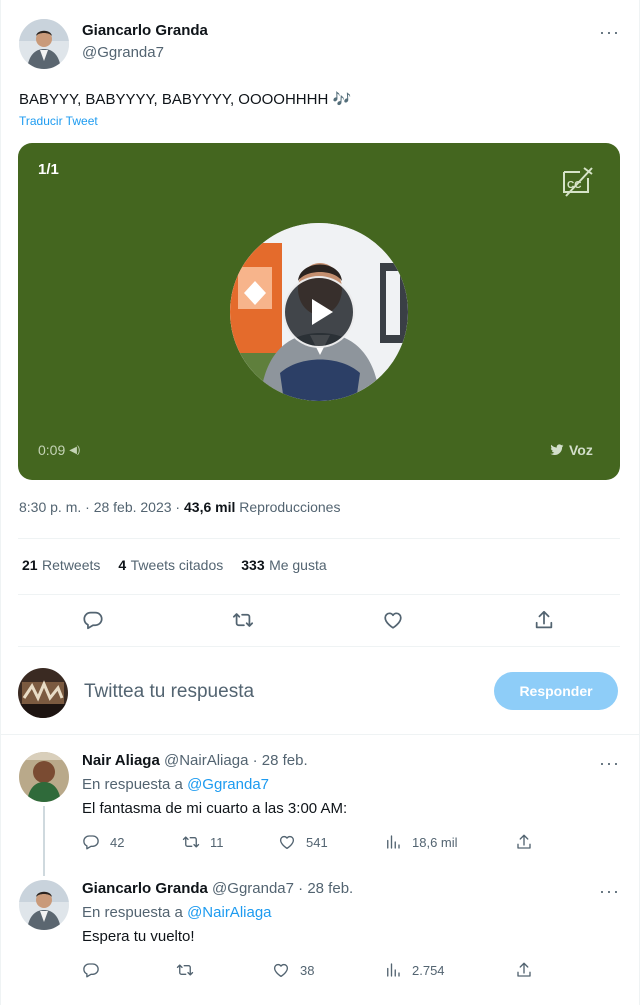 This screenshot has width=640, height=1005. I want to click on reply-author-name: Giancarlo Granda, so click(145, 888).